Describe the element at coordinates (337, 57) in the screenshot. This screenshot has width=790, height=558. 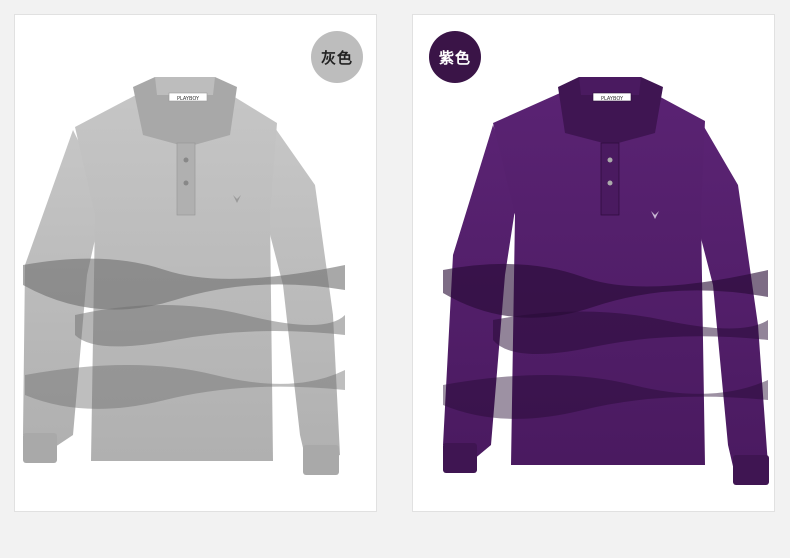
I see `color-badge-gray: 灰色` at that location.